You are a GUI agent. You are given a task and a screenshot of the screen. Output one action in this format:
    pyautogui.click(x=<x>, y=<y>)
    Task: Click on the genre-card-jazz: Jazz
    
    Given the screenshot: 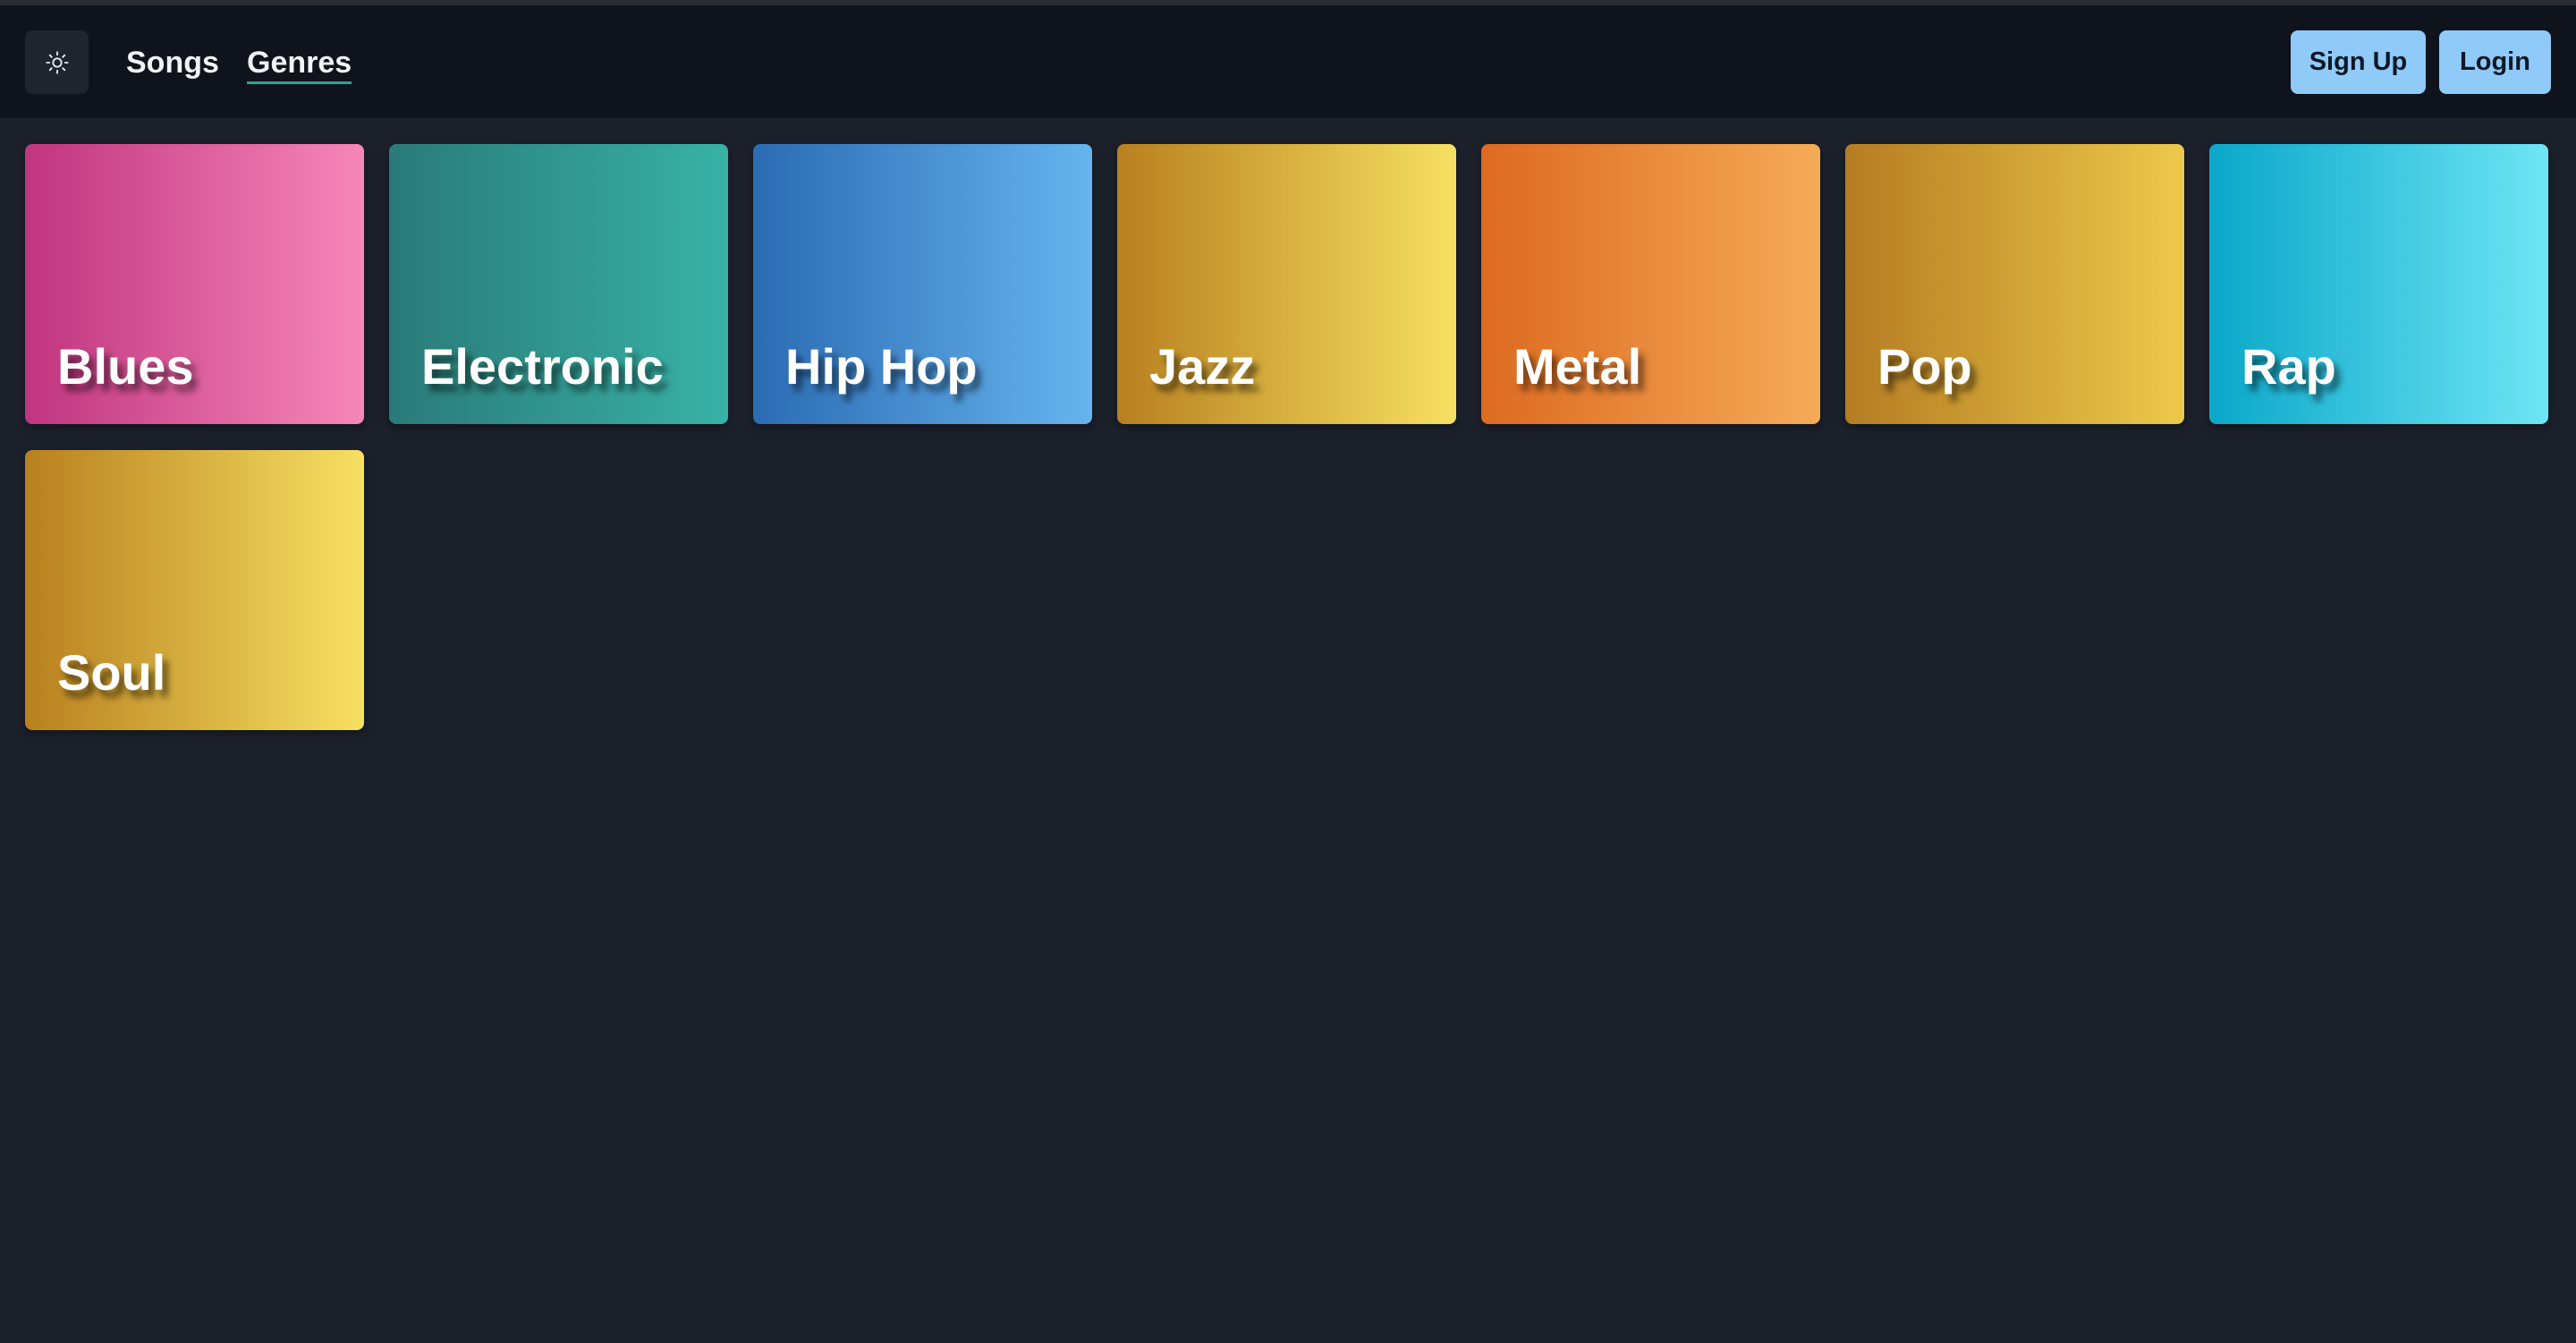 What is the action you would take?
    pyautogui.click(x=1286, y=284)
    